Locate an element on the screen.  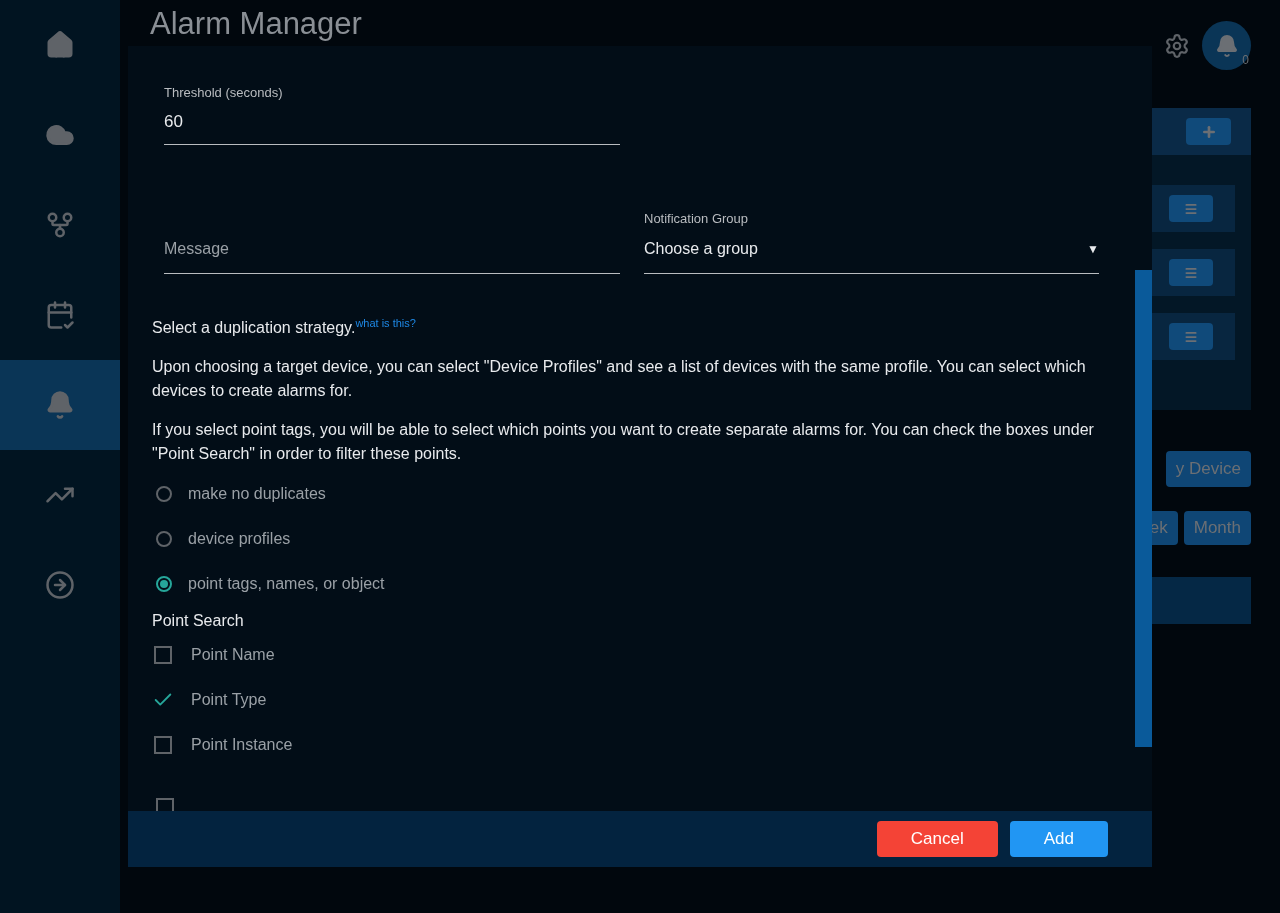
strategy-radio: point tags, names, or object is located at coordinates (632, 584).